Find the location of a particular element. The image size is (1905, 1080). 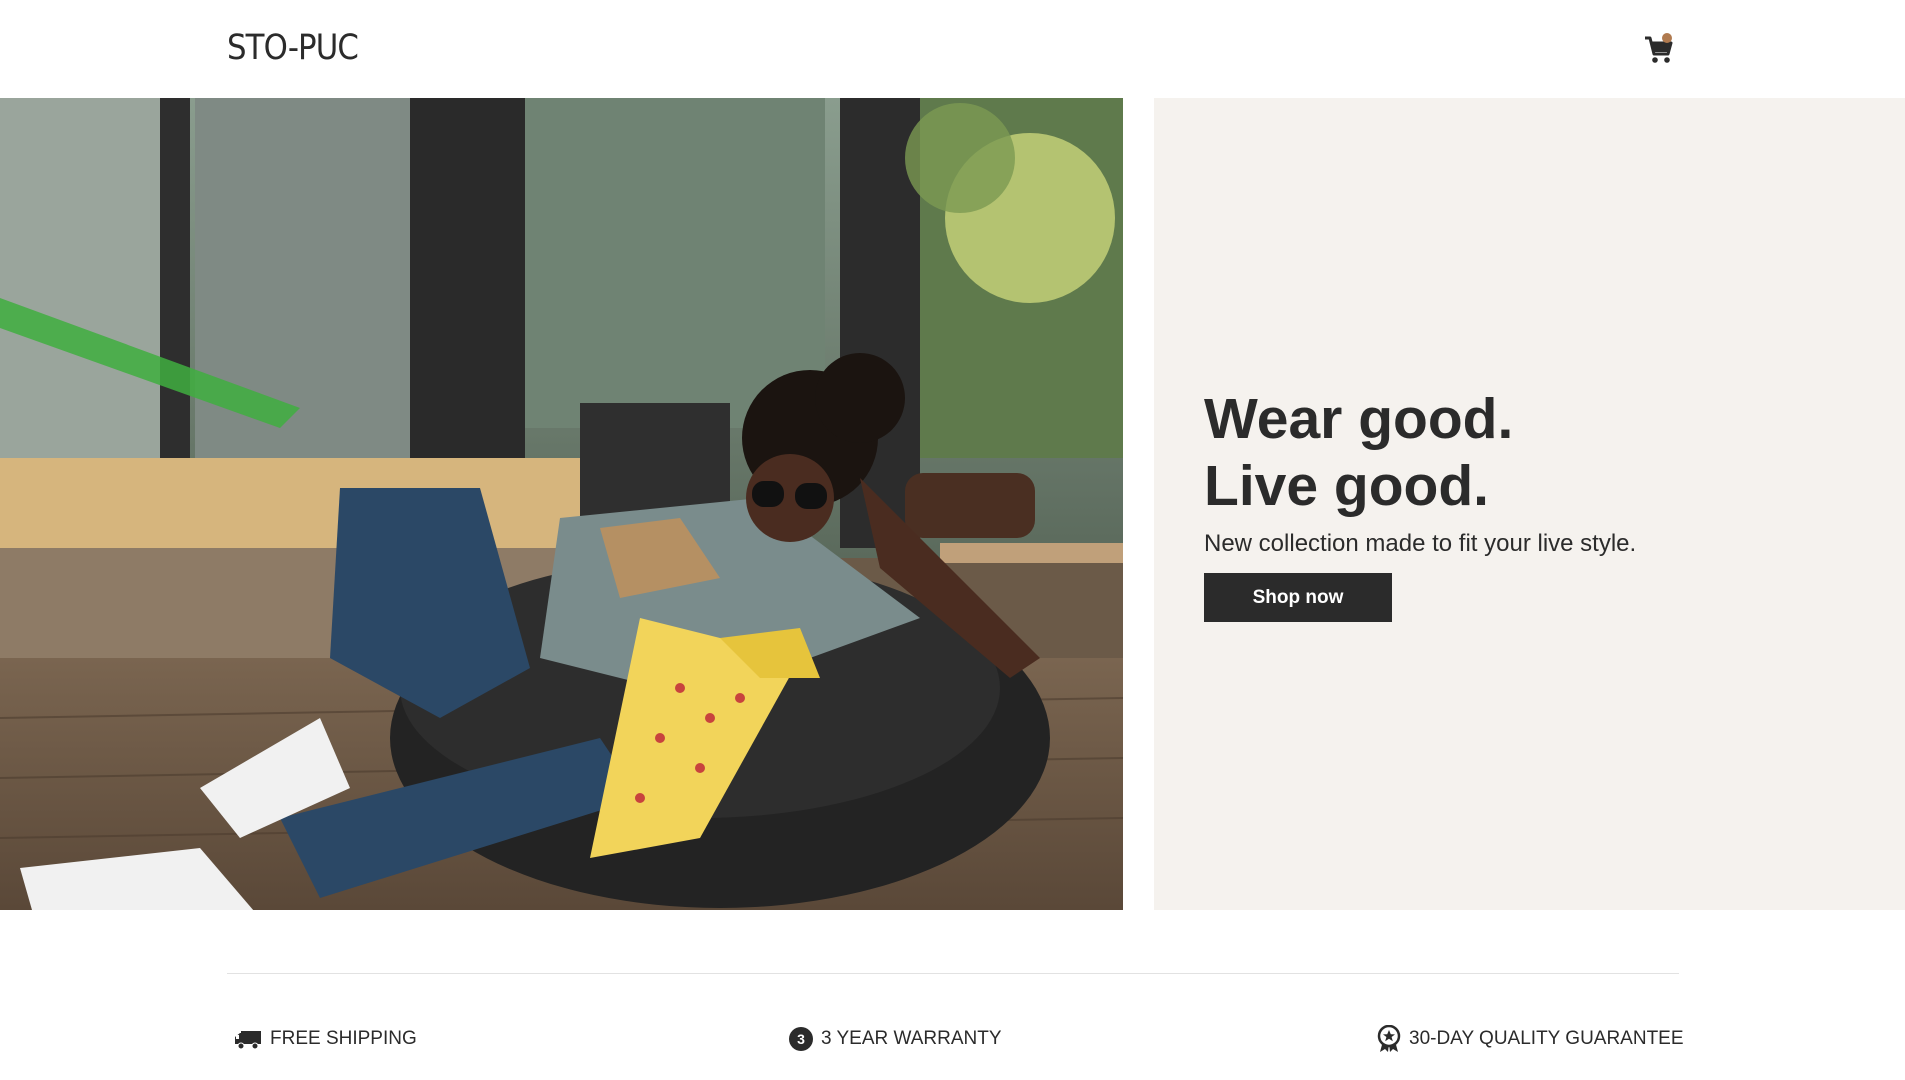

feature-label: FREE SHIPPING is located at coordinates (343, 1038).